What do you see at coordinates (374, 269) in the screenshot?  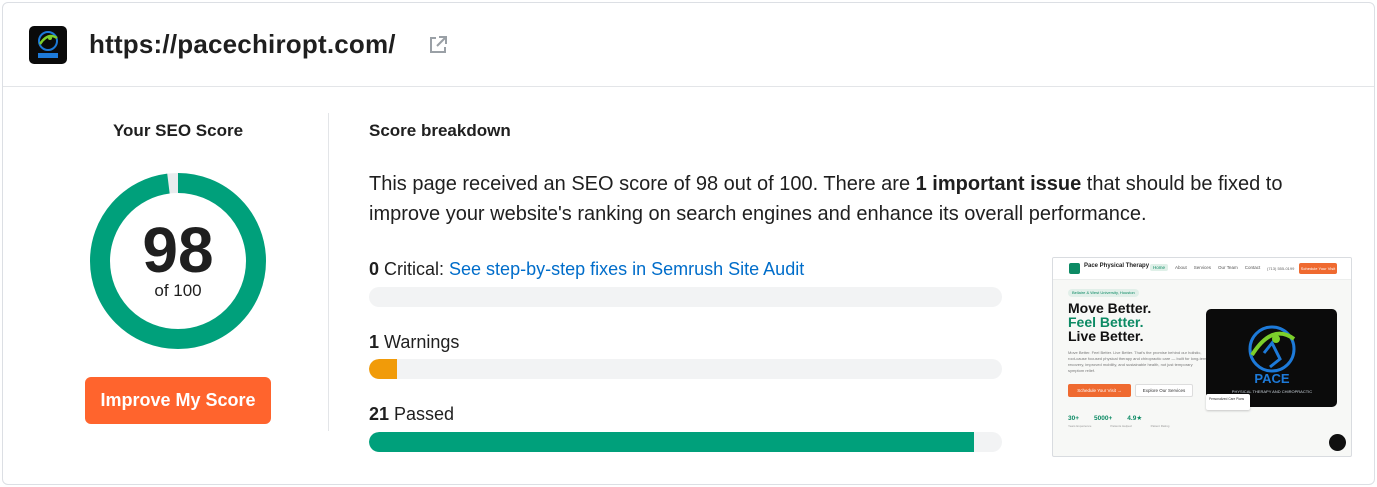 I see `critical-count: 0` at bounding box center [374, 269].